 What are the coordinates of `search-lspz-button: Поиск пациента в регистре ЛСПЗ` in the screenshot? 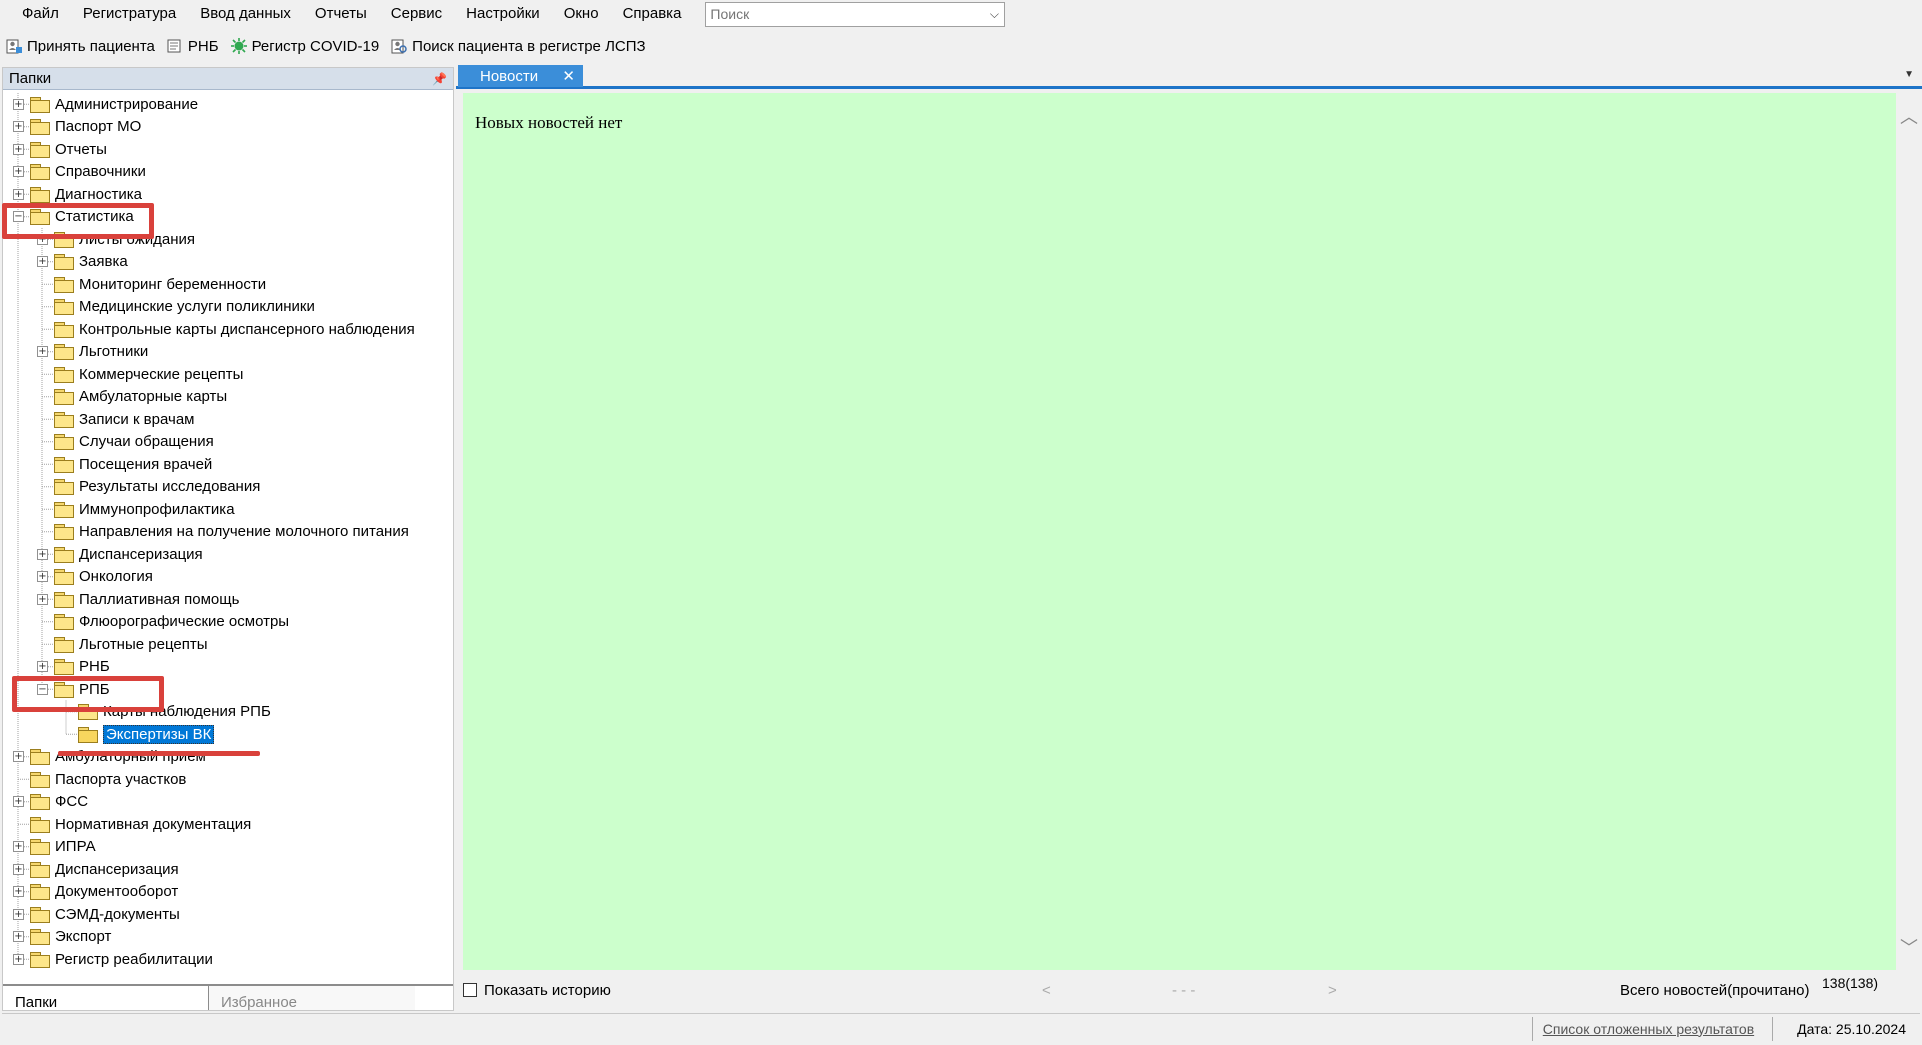 It's located at (517, 46).